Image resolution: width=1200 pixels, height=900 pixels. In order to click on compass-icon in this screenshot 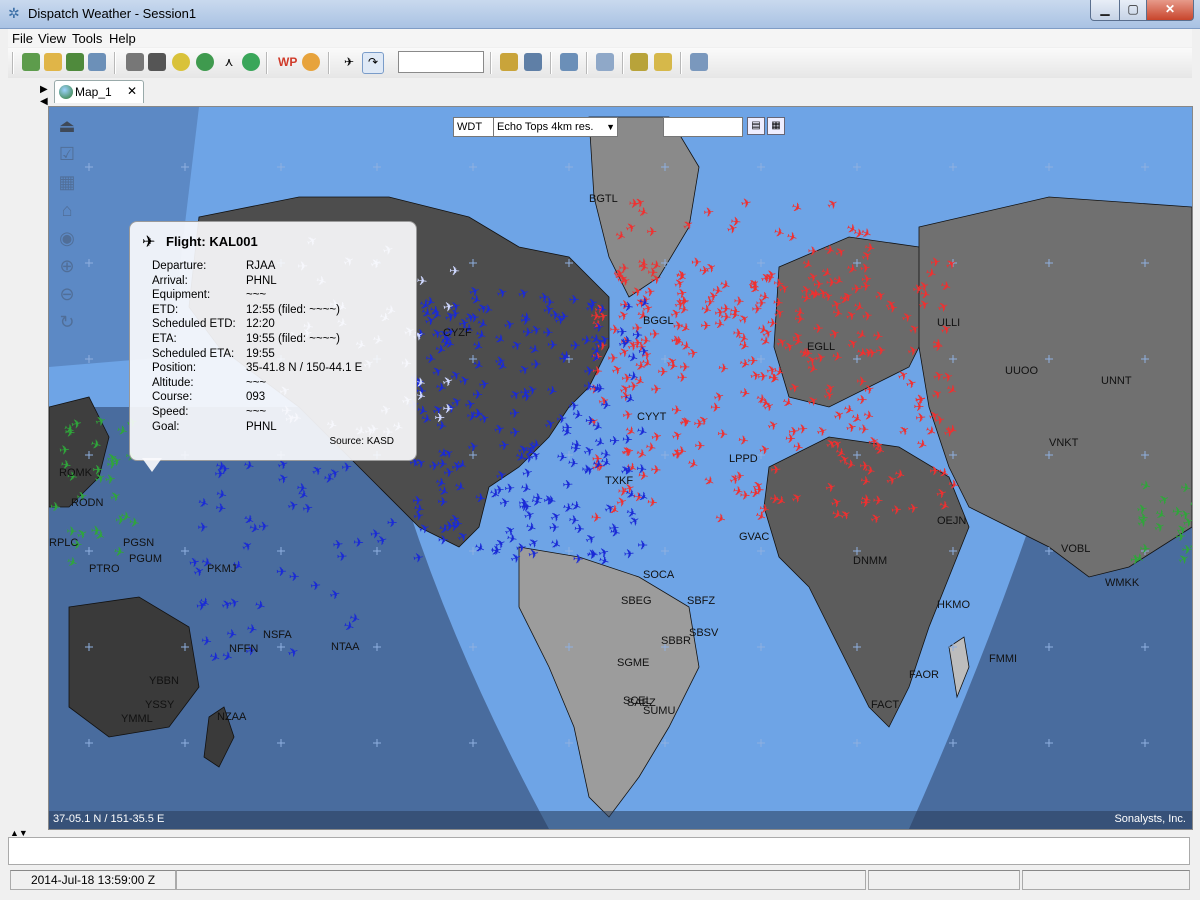, I will do `click(181, 62)`.